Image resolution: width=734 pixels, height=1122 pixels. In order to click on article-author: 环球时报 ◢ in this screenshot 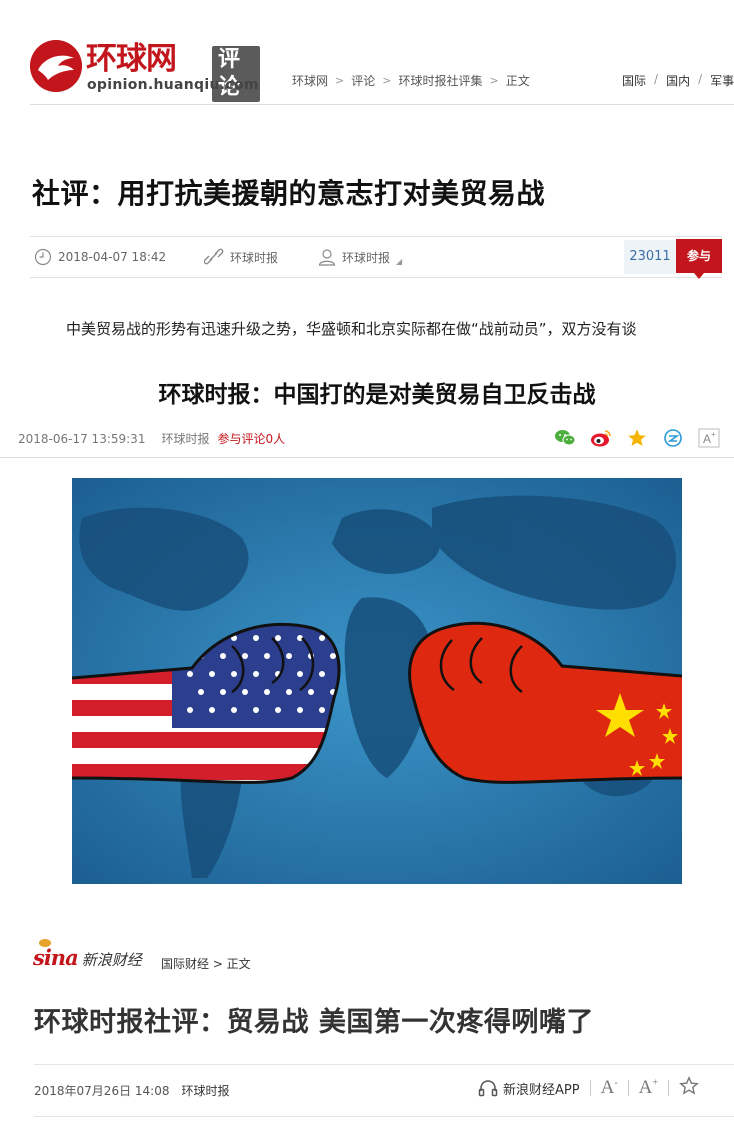, I will do `click(360, 257)`.